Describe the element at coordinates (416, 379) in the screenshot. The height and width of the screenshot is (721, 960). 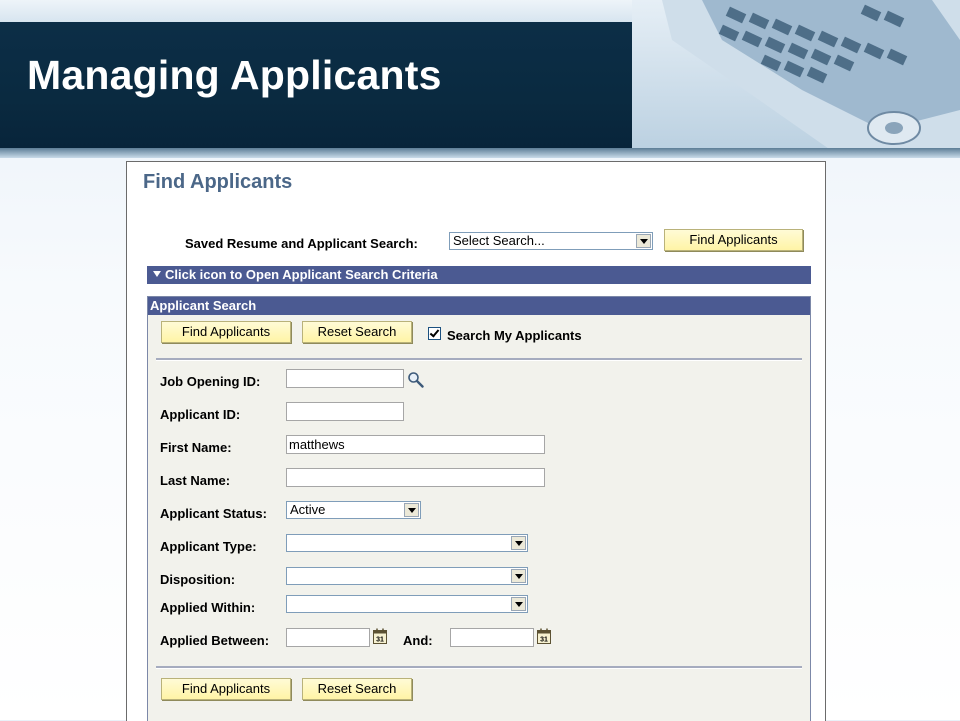
I see `search-icon` at that location.